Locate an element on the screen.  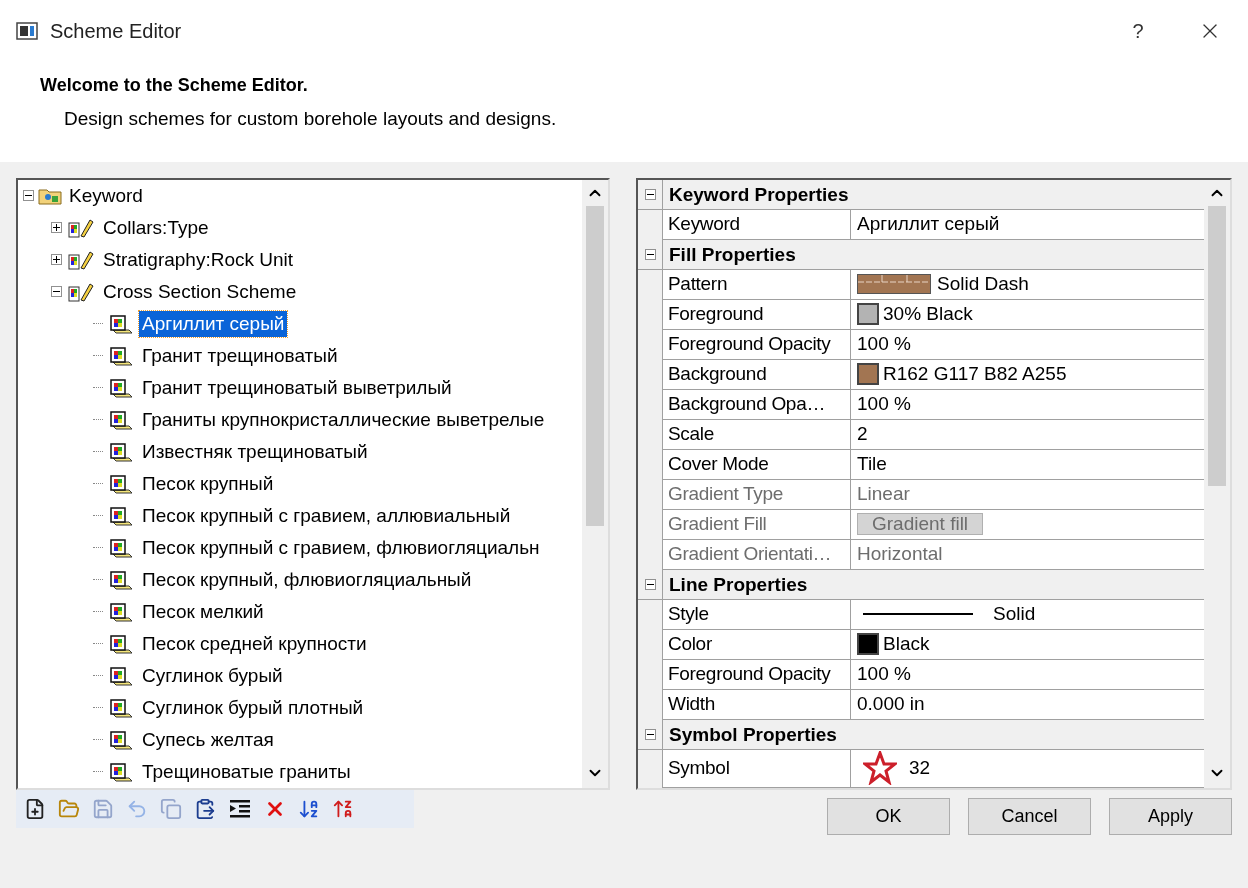
tree-item: Песок крупный, флювиогляциальный is located at coordinates (307, 579).